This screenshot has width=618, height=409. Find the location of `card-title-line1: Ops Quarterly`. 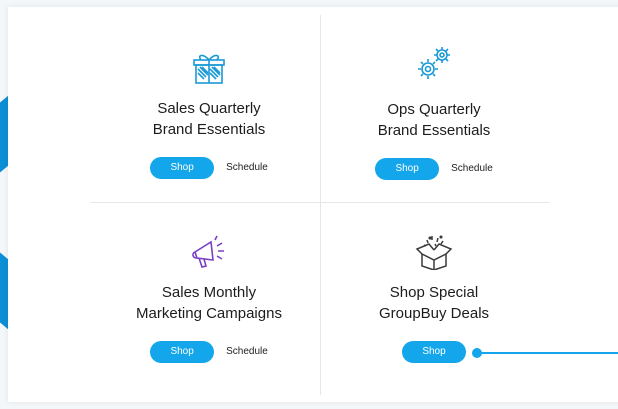

card-title-line1: Ops Quarterly is located at coordinates (434, 109).